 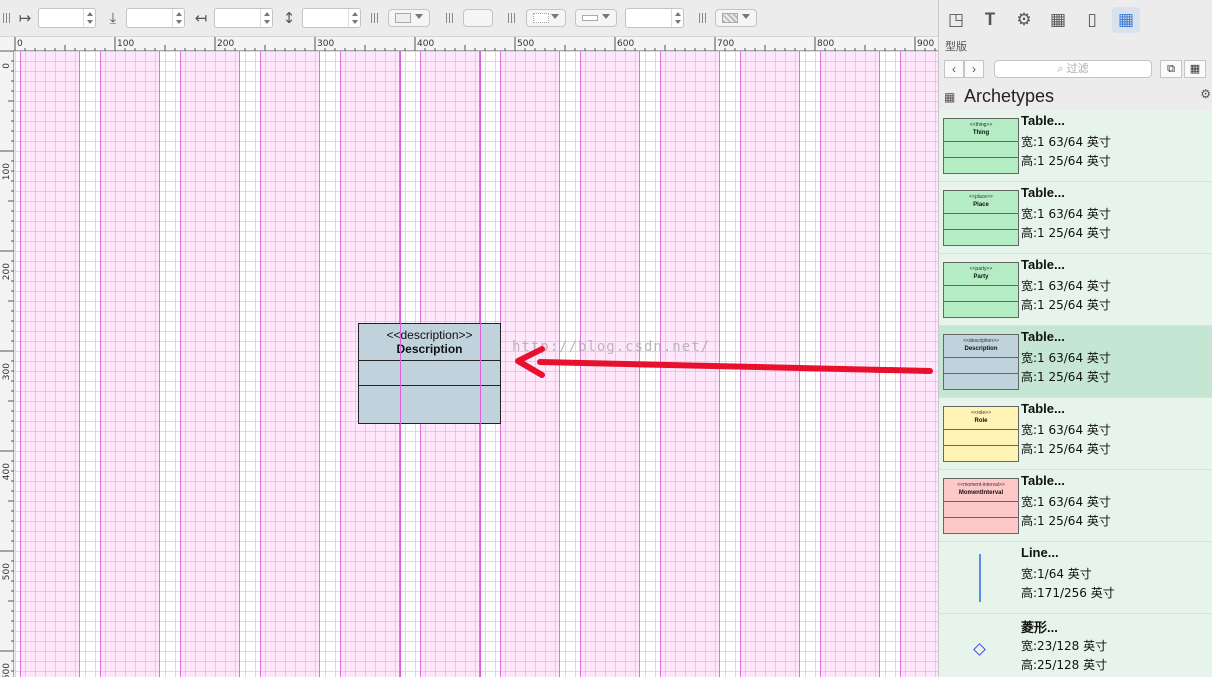 I want to click on text-icon: 𝐓, so click(x=990, y=20).